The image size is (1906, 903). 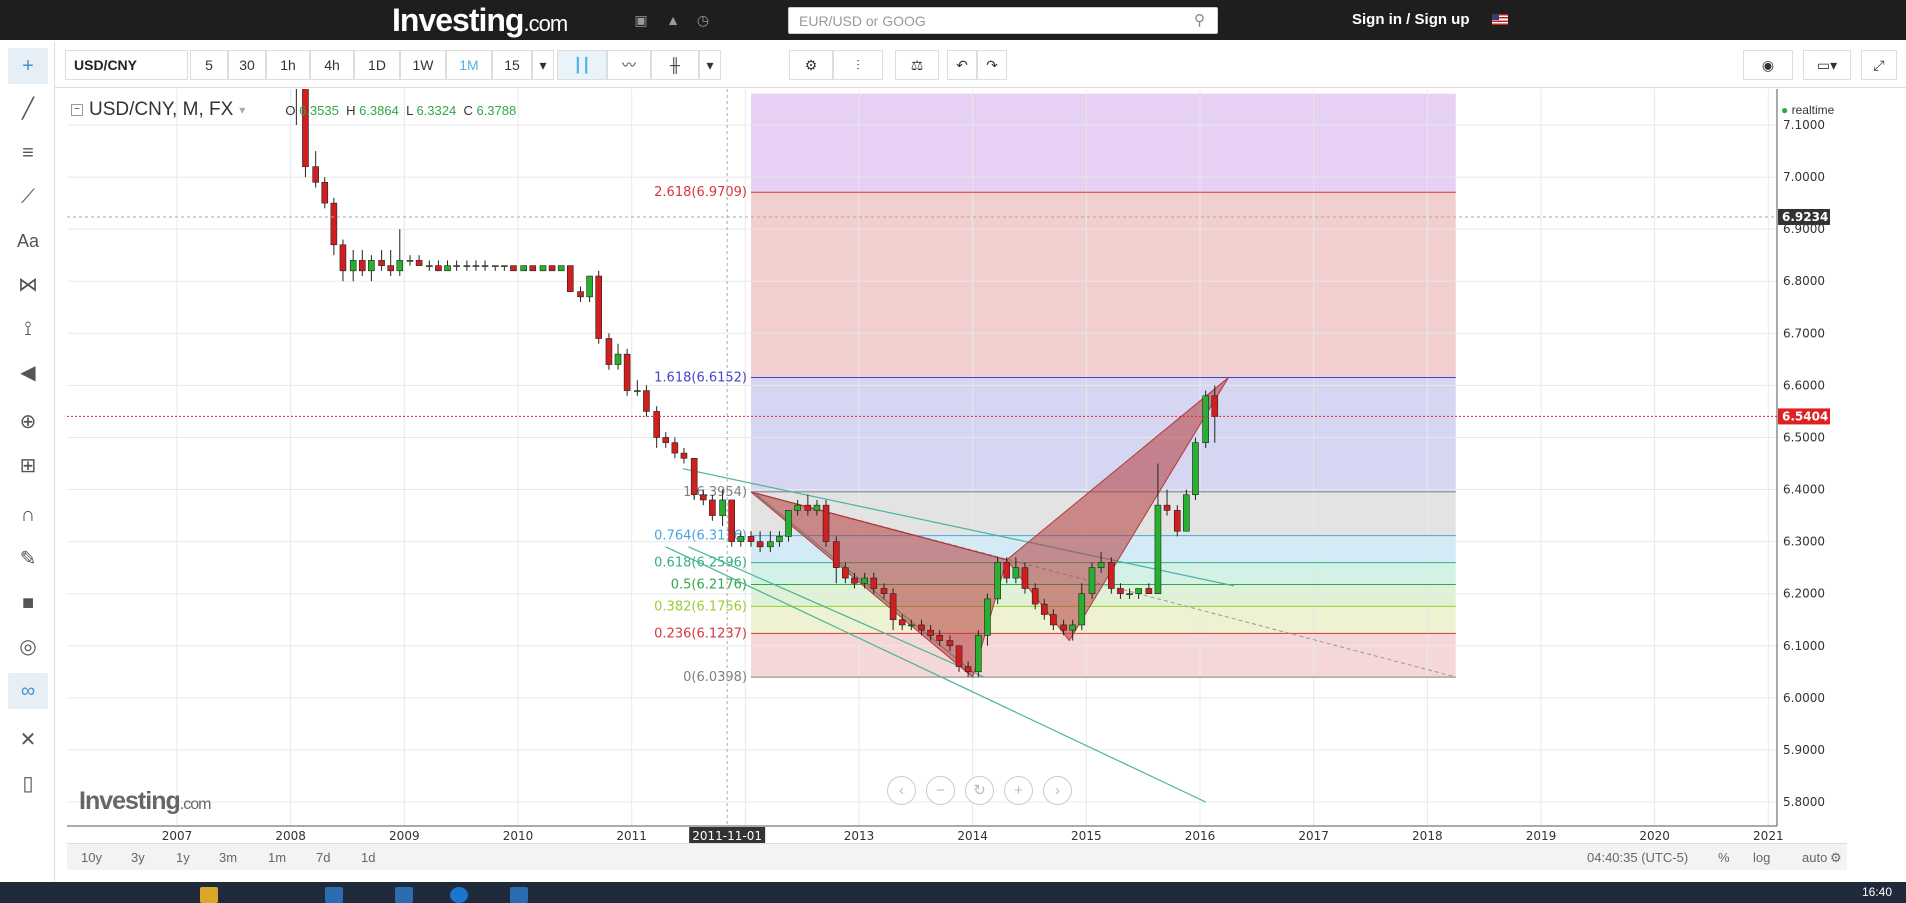 What do you see at coordinates (940, 790) in the screenshot?
I see `zoom-out-button: −` at bounding box center [940, 790].